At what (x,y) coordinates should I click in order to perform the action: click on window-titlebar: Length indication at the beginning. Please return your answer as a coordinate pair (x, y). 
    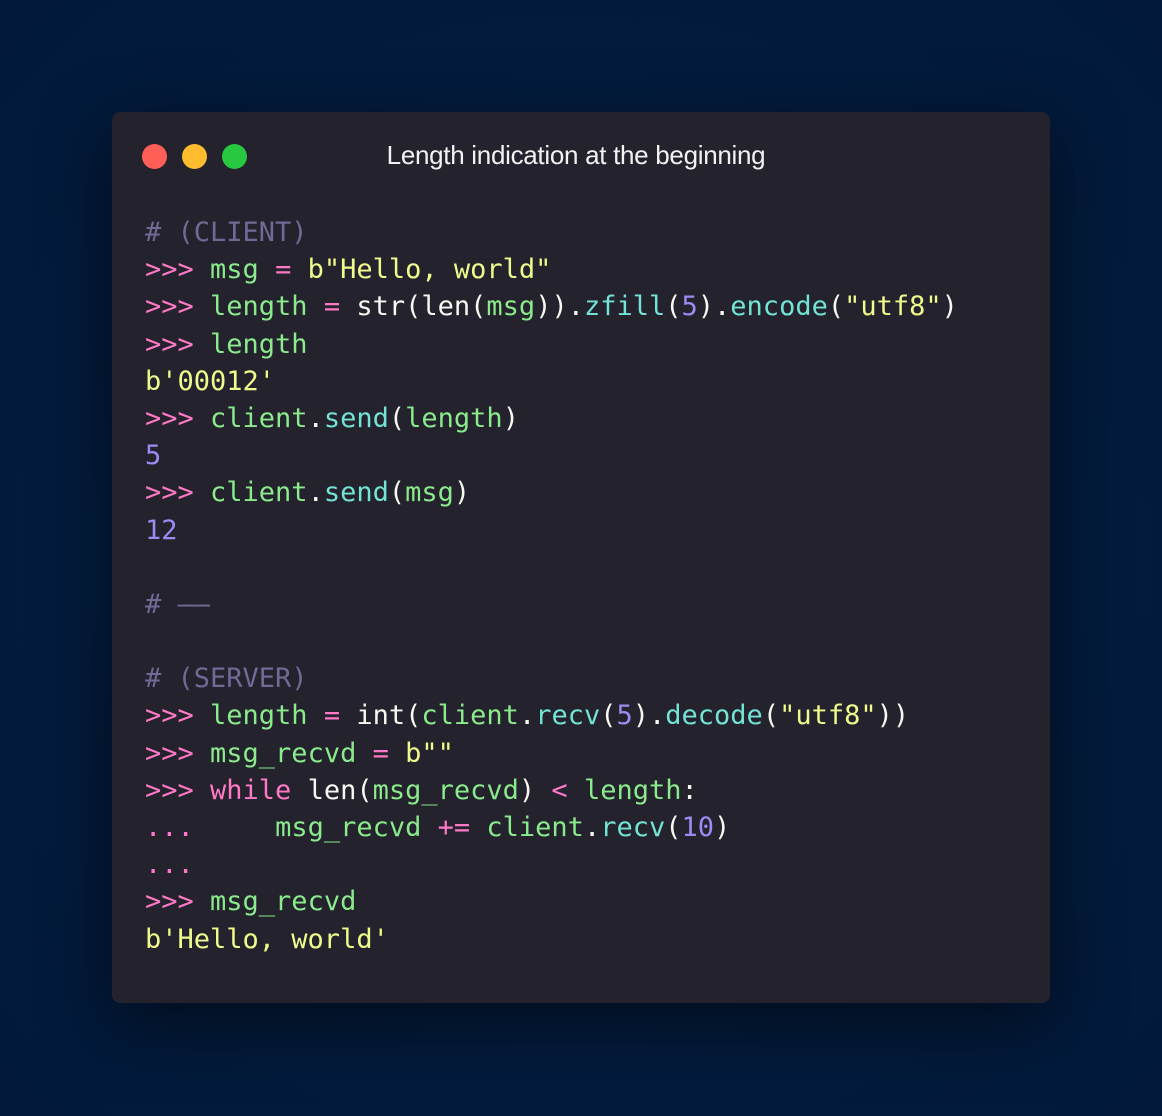
    Looking at the image, I should click on (581, 154).